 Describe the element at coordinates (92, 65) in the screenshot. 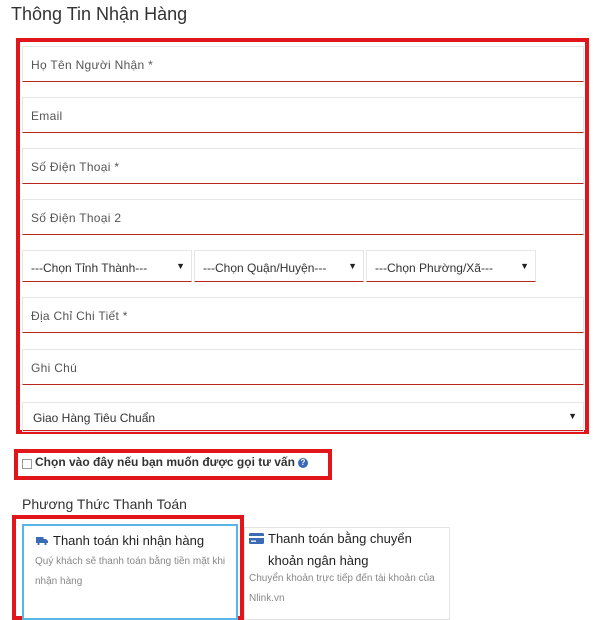

I see `recipient-name-placeholder: Họ Tên Người Nhận *` at that location.